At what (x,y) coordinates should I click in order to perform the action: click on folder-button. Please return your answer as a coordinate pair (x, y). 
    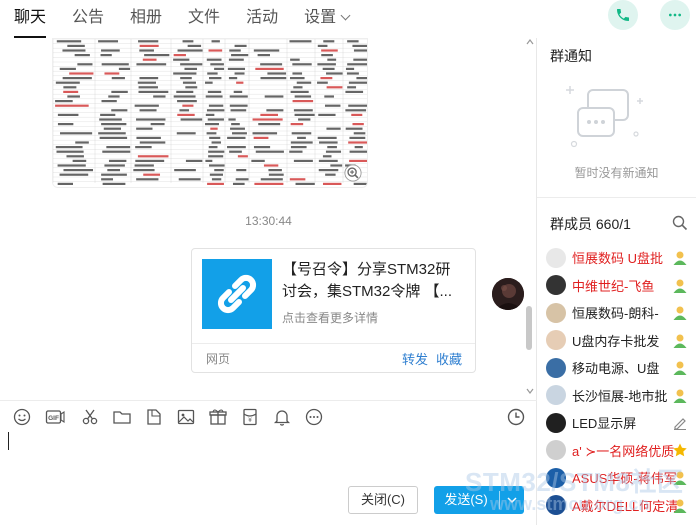
    Looking at the image, I should click on (122, 417).